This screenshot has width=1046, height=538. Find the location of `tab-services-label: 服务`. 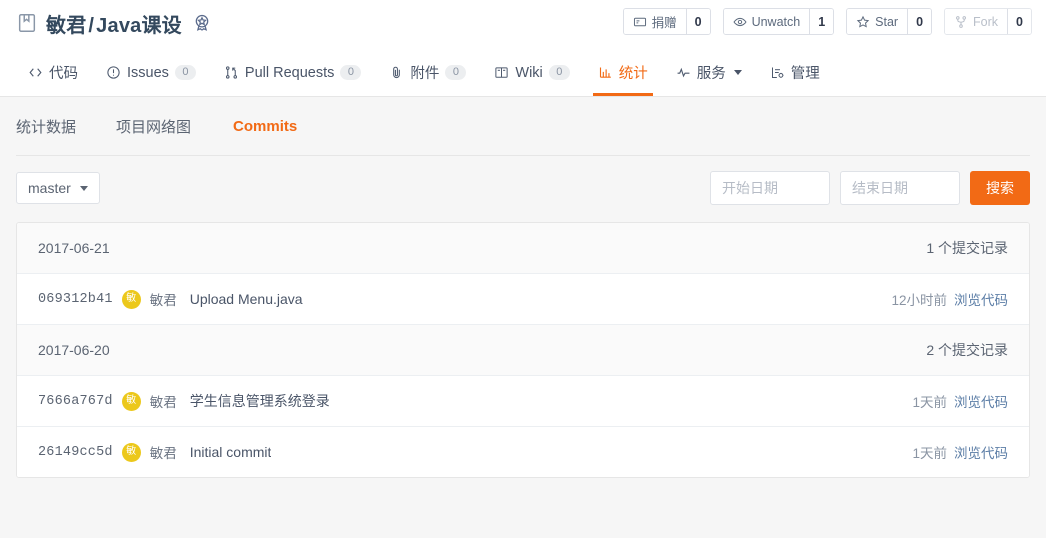

tab-services-label: 服务 is located at coordinates (711, 74).